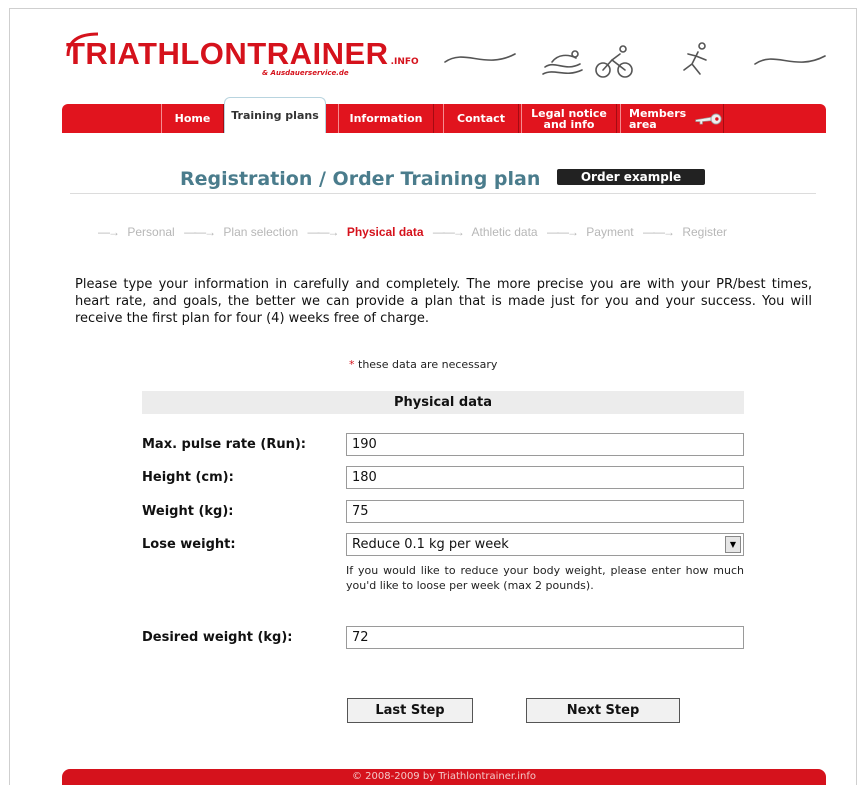 Image resolution: width=868 pixels, height=785 pixels. What do you see at coordinates (545, 544) in the screenshot?
I see `lose-weight-select: Reduce 0.1 kg per week ▼` at bounding box center [545, 544].